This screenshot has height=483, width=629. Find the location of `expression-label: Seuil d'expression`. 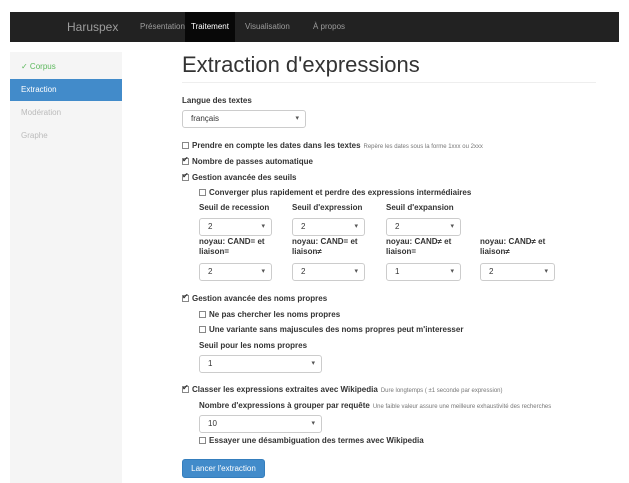

expression-label: Seuil d'expression is located at coordinates (327, 207).